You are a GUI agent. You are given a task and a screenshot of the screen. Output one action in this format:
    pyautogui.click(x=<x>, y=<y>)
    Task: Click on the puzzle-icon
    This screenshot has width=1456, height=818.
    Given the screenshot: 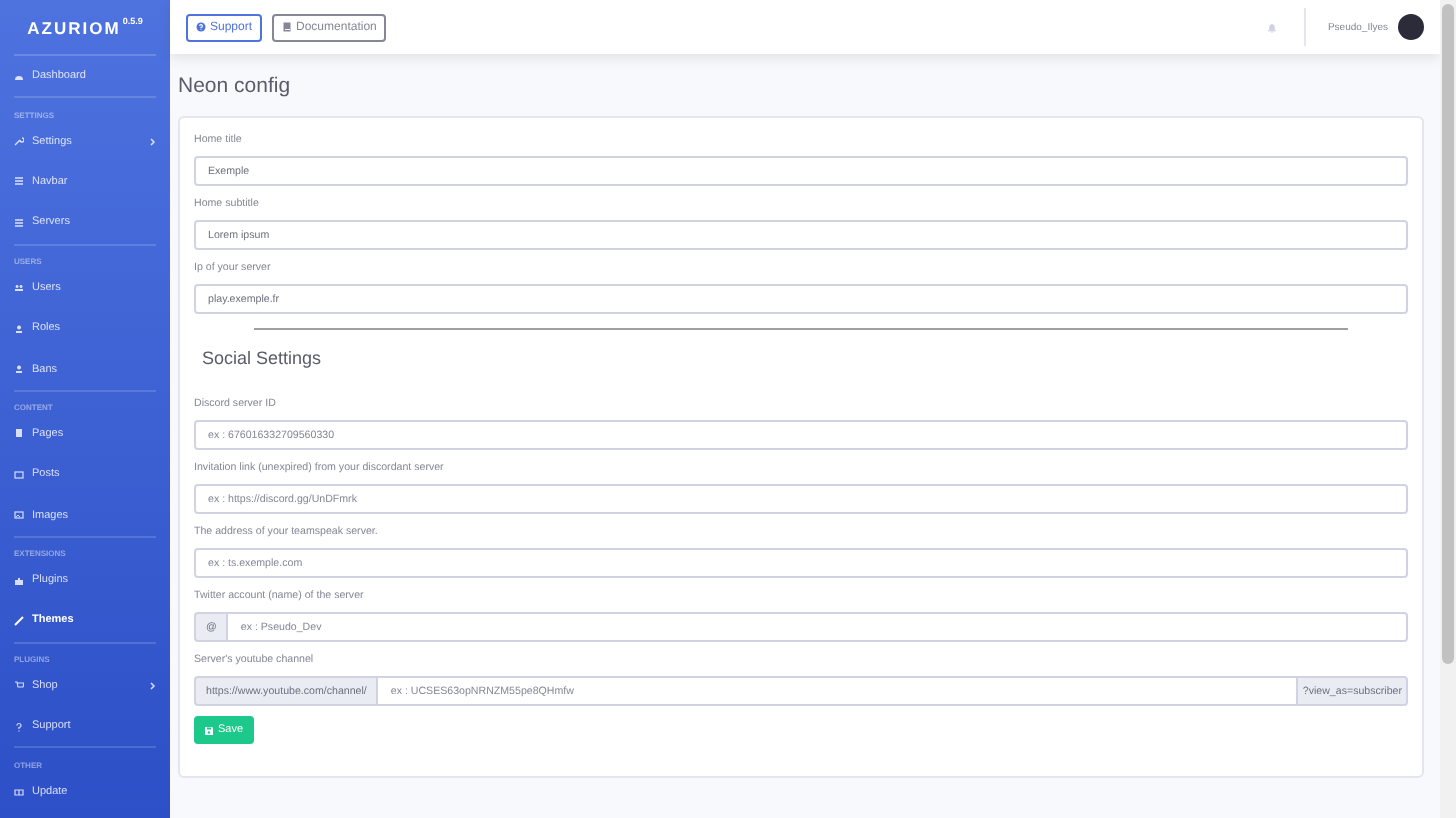 What is the action you would take?
    pyautogui.click(x=19, y=580)
    